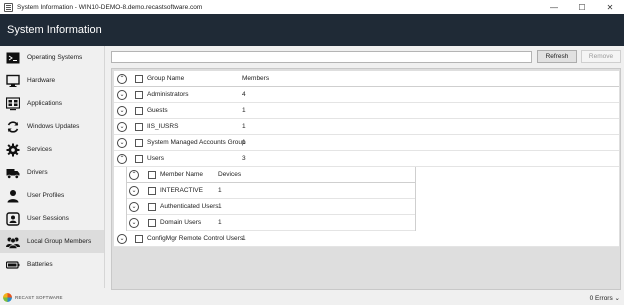 The width and height of the screenshot is (624, 305). I want to click on table-row: ⌄ Guests 1, so click(366, 111).